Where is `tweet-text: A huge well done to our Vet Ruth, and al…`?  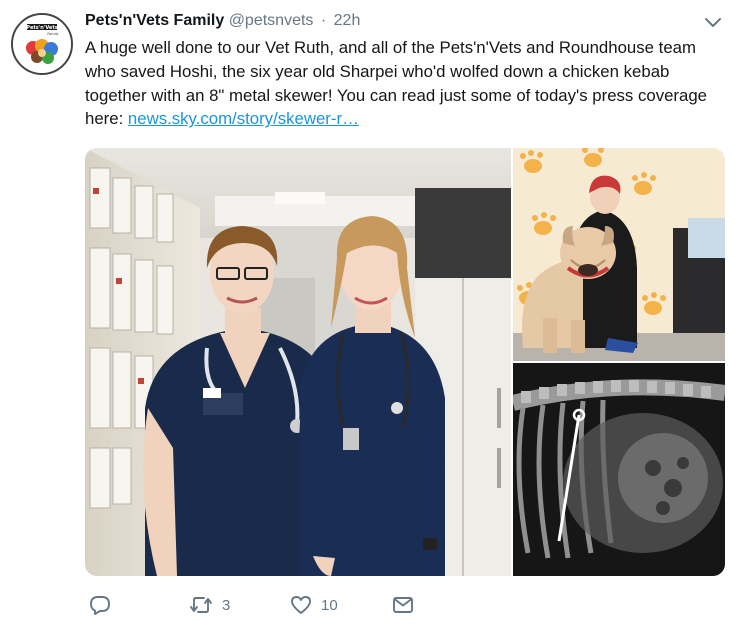
tweet-text: A huge well done to our Vet Ruth, and al… is located at coordinates (405, 83).